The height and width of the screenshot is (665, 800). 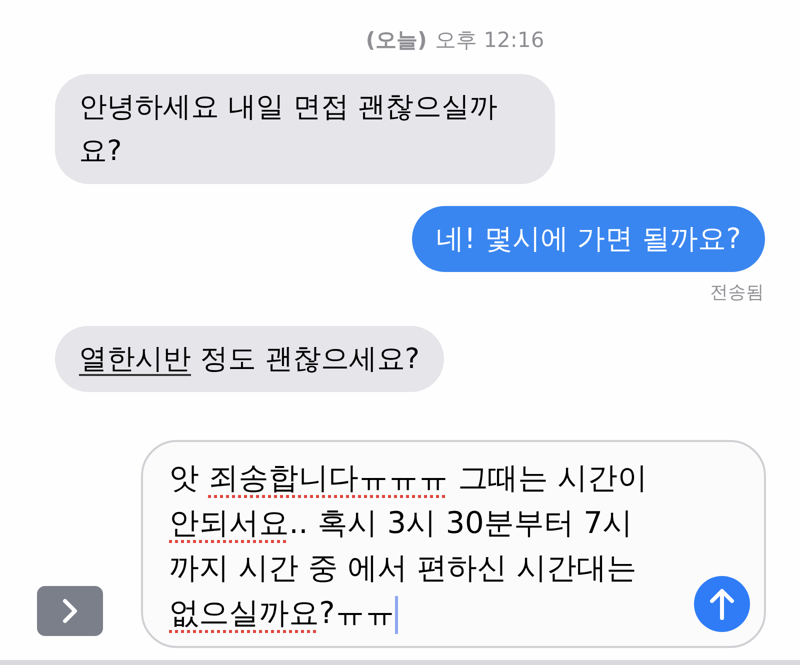 I want to click on arrow-up-icon, so click(x=722, y=604).